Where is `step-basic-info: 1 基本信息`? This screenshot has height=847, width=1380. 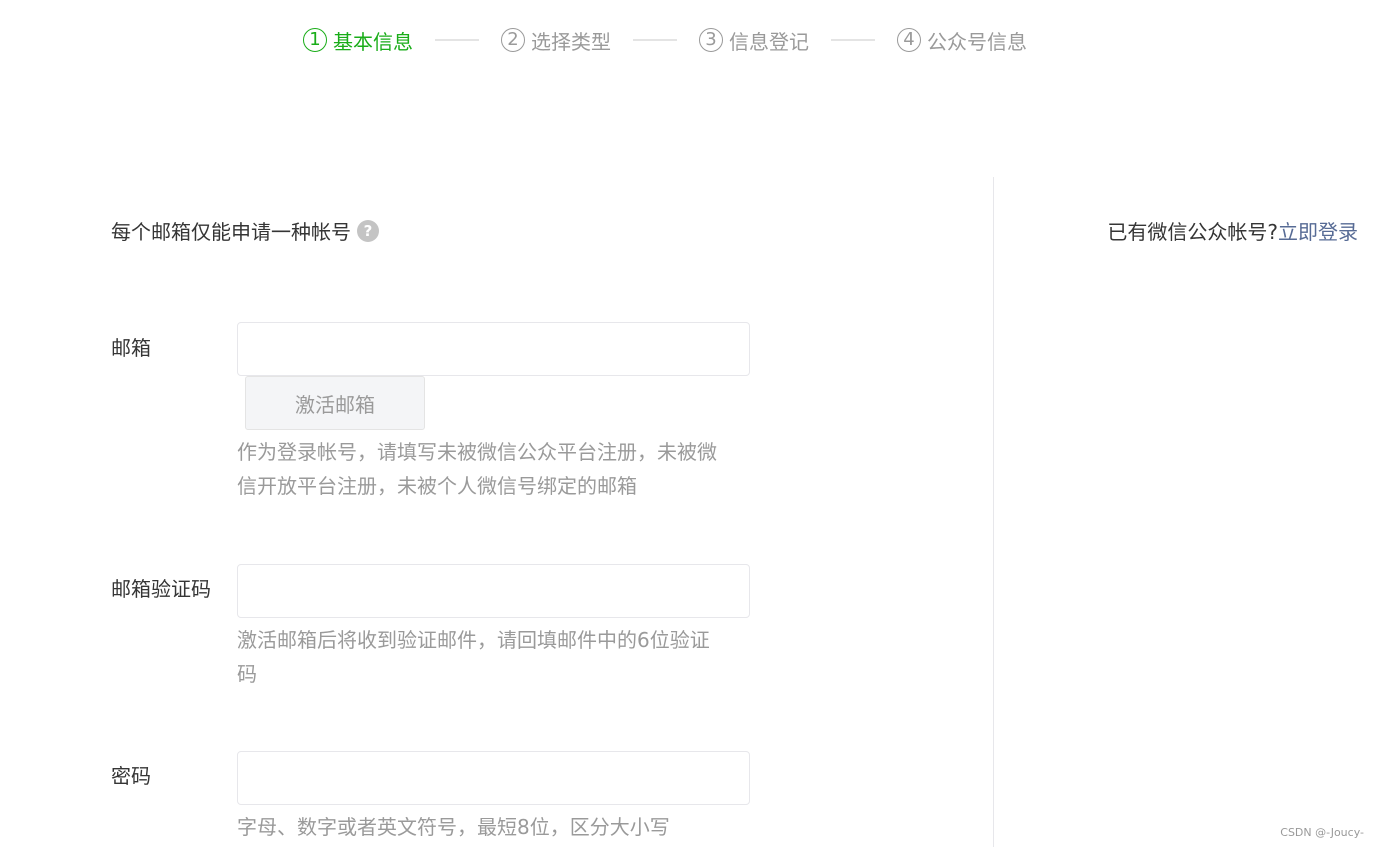
step-basic-info: 1 基本信息 is located at coordinates (358, 40).